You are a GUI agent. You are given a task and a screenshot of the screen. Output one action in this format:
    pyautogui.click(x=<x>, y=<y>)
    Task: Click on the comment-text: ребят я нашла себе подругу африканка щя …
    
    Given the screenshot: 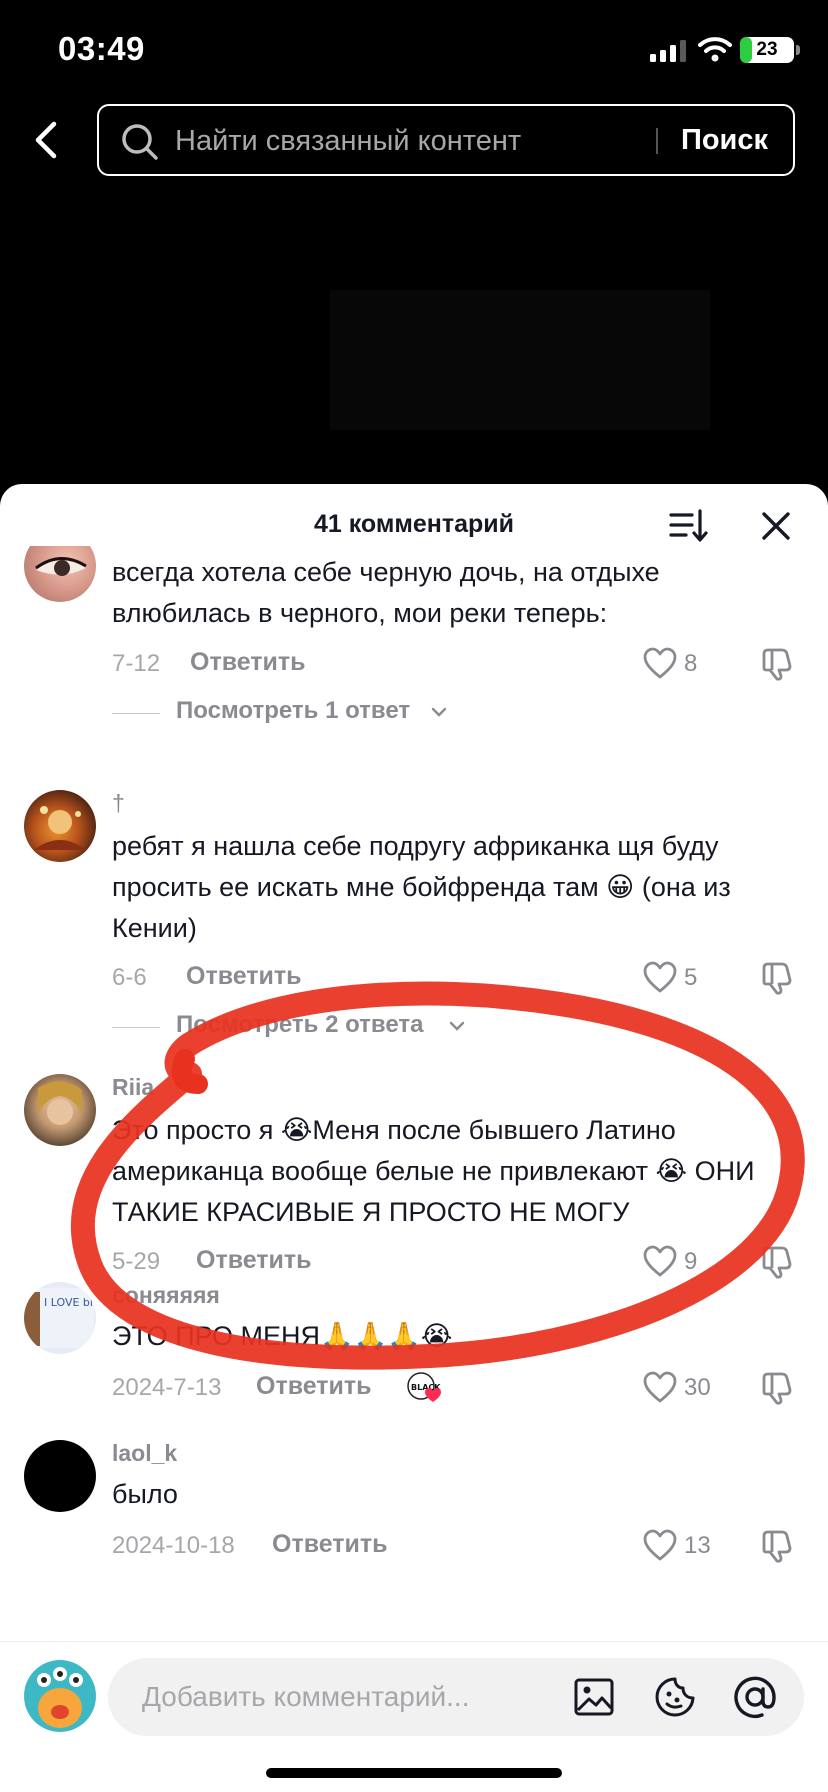 What is the action you would take?
    pyautogui.click(x=452, y=887)
    